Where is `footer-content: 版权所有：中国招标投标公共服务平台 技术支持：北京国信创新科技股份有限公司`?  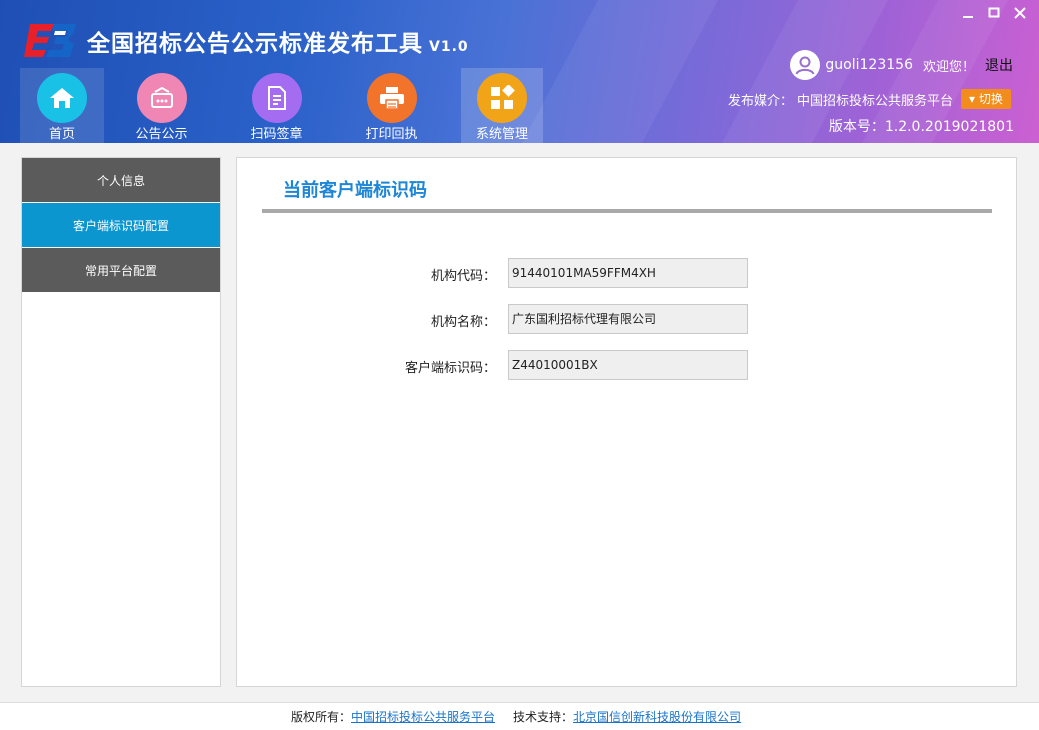 footer-content: 版权所有：中国招标投标公共服务平台 技术支持：北京国信创新科技股份有限公司 is located at coordinates (516, 716).